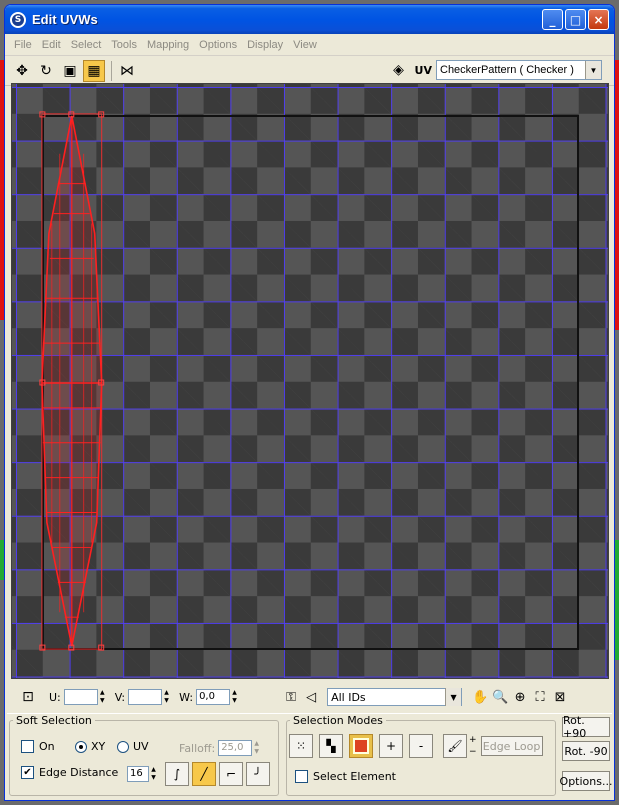 The image size is (619, 805). I want to click on v-spinner: ▲ ▼, so click(149, 697).